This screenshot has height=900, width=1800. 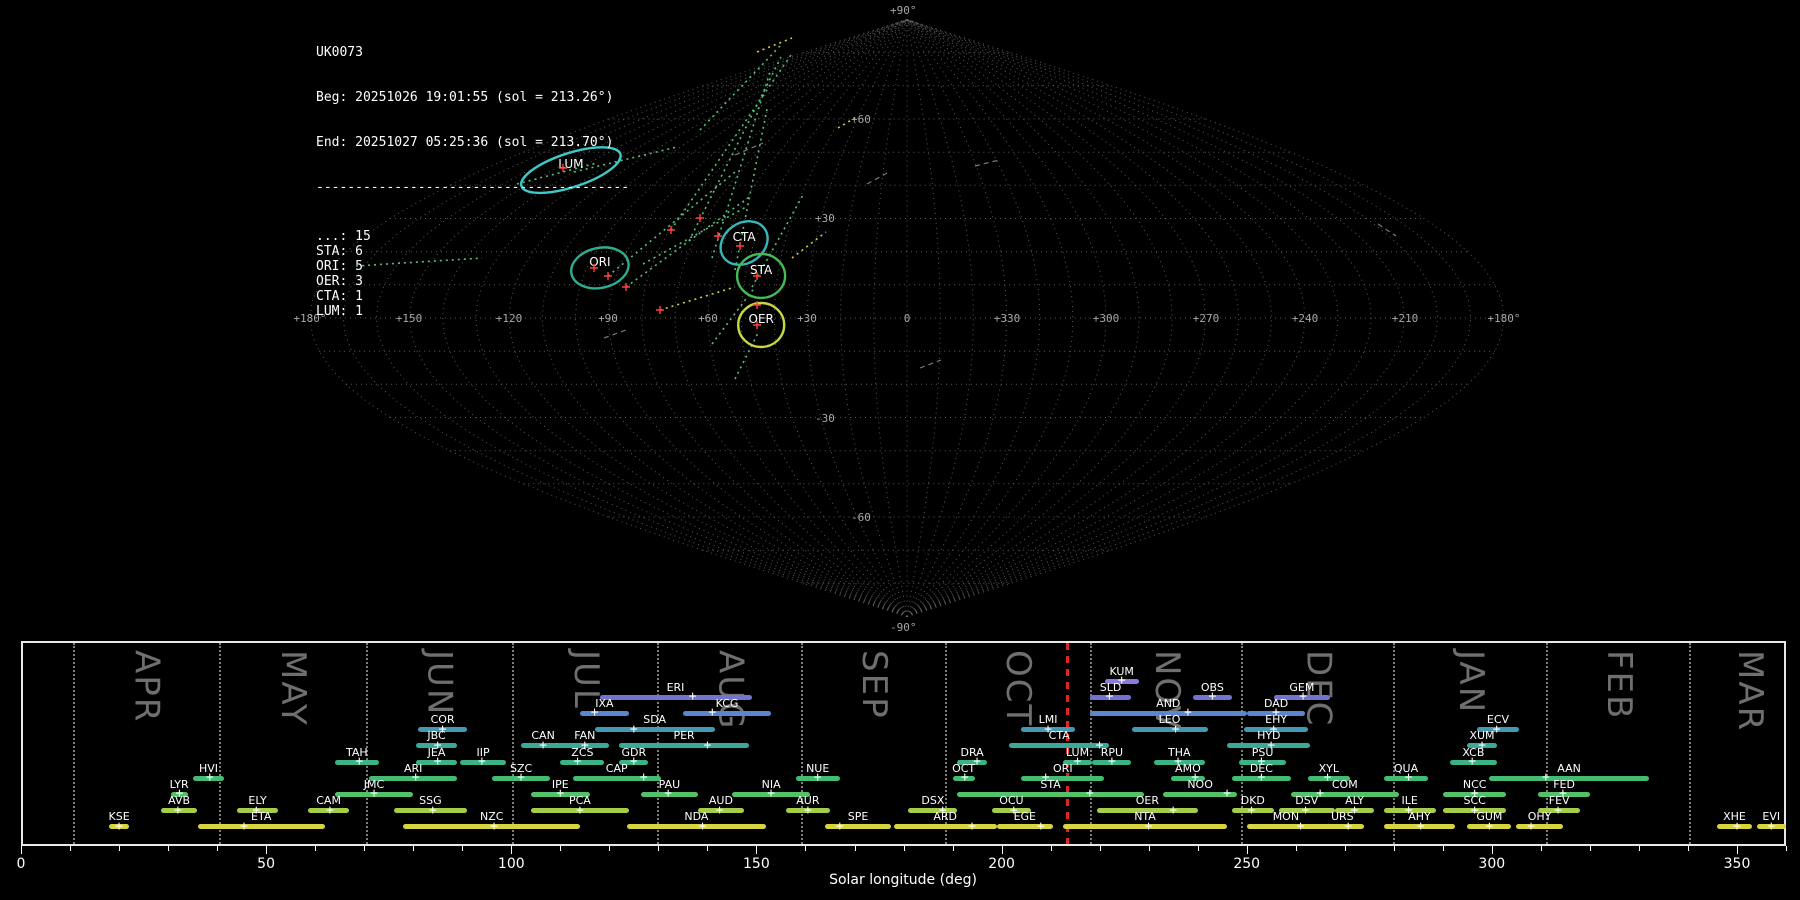 I want to click on shower-label-QUA: QUA, so click(x=1406, y=768).